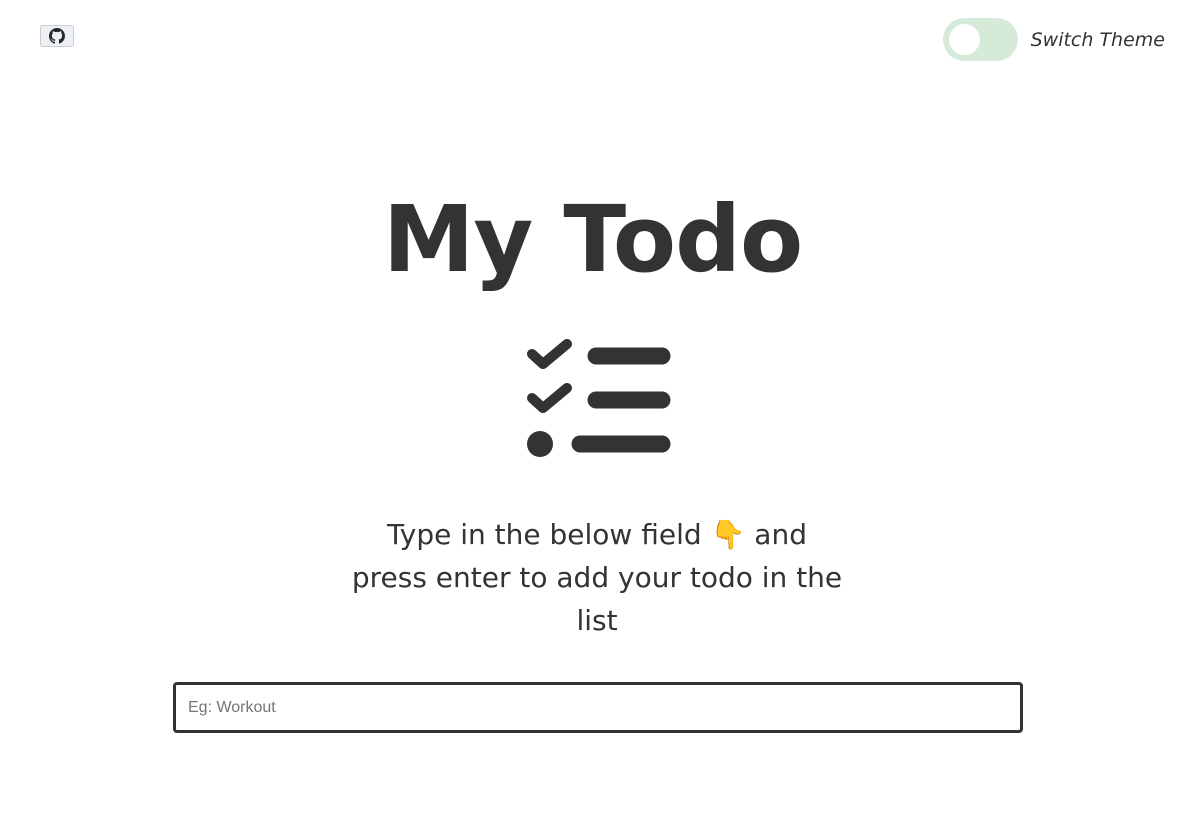  I want to click on theme-toggle, so click(980, 39).